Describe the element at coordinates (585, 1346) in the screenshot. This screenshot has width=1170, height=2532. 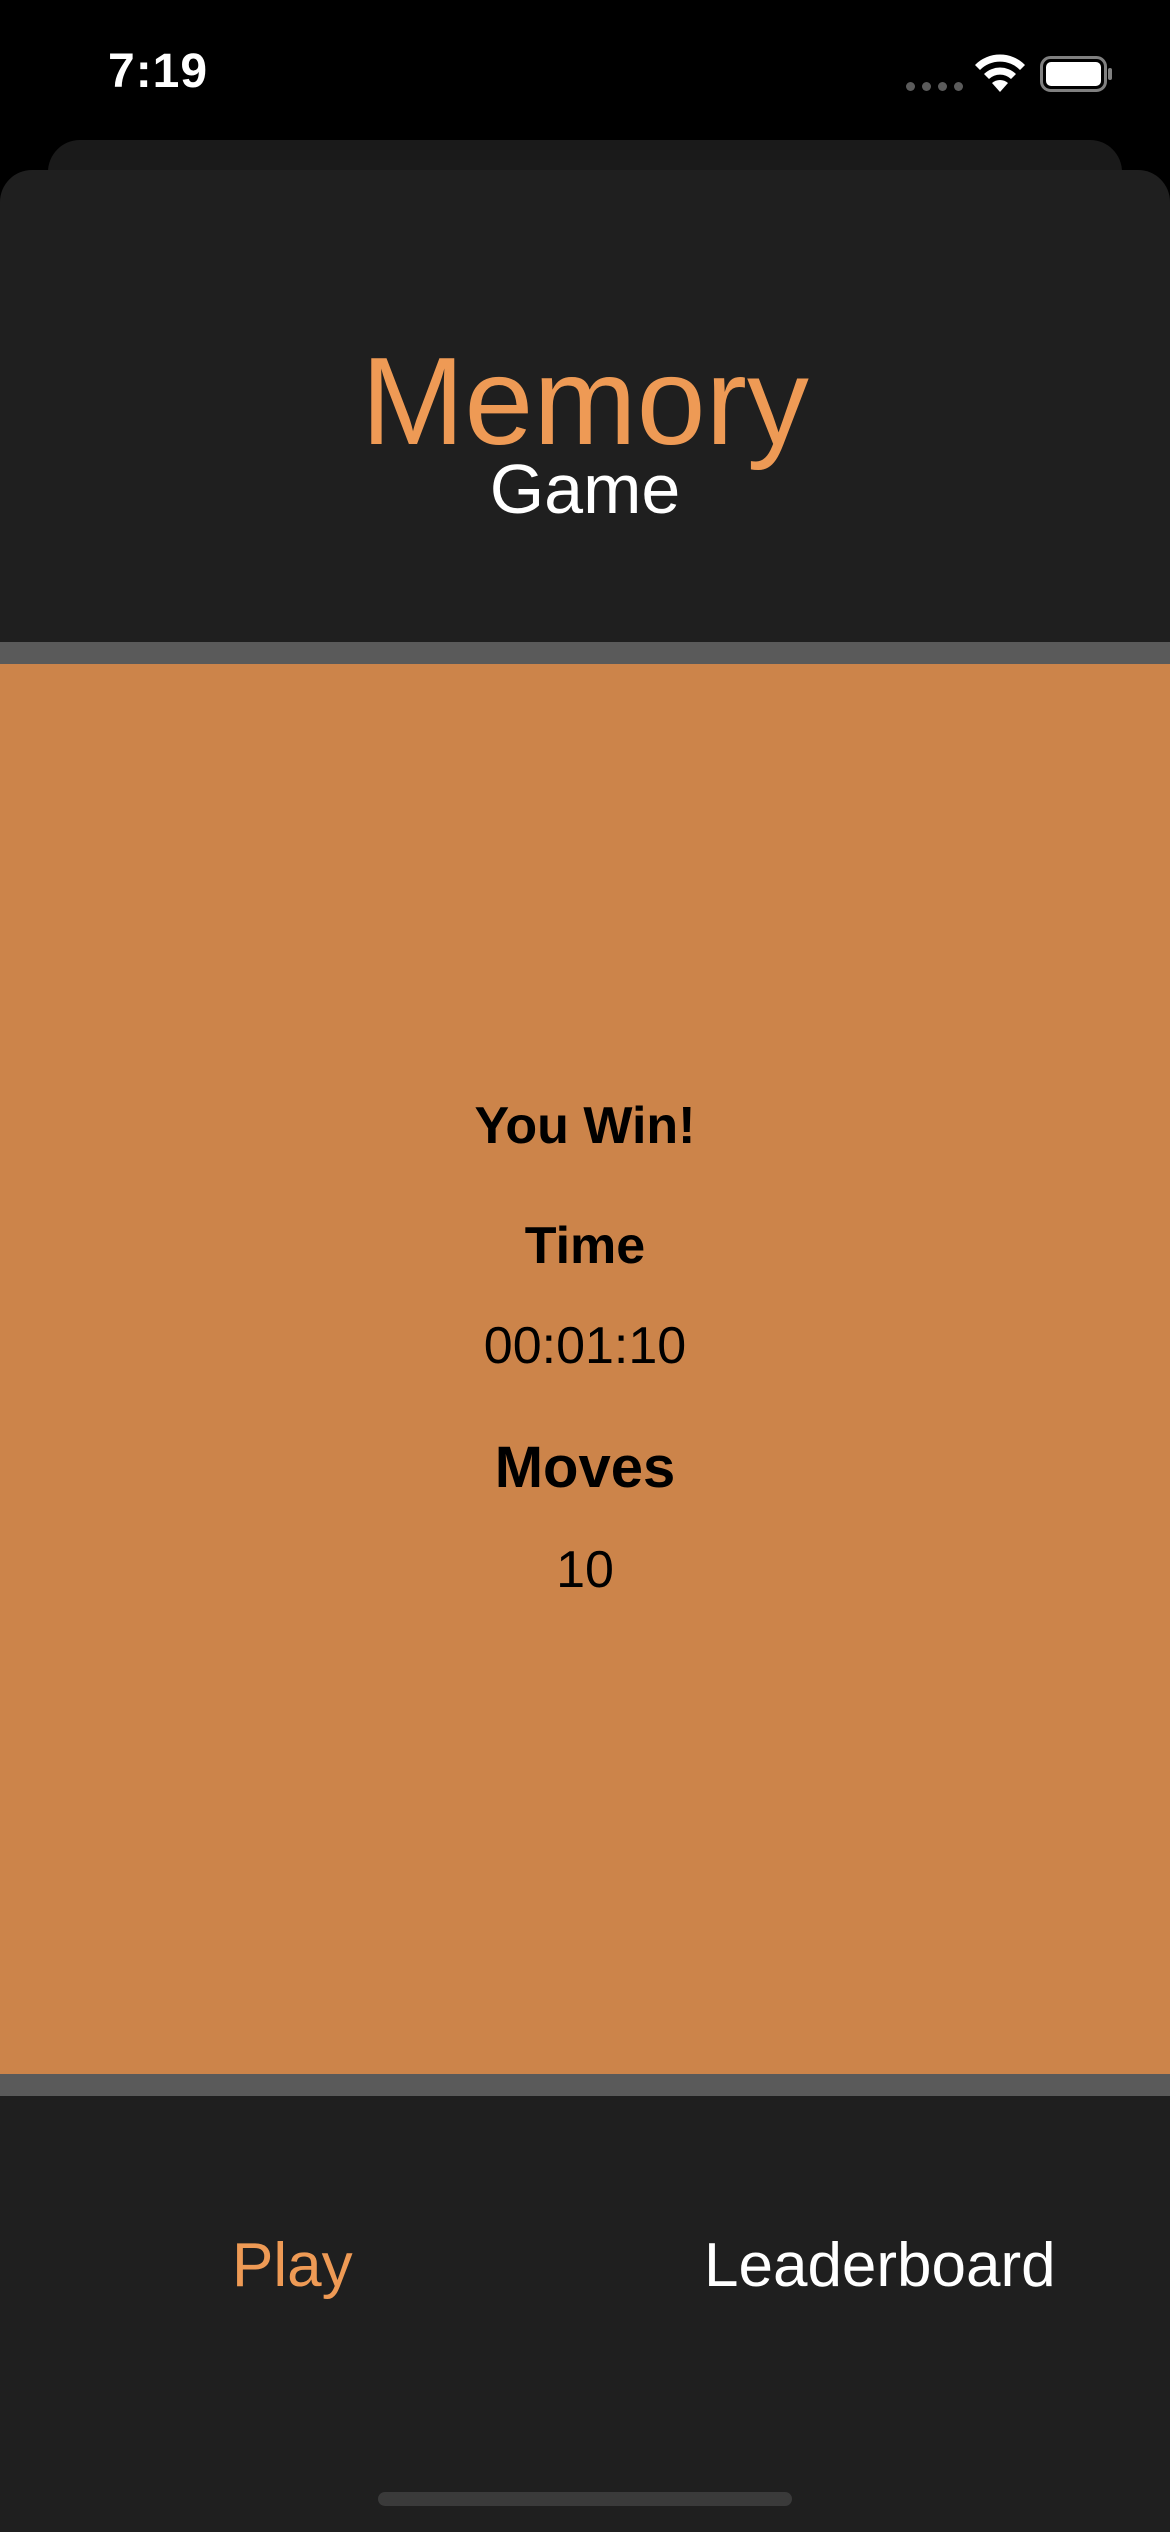
I see `time-value: 00:01:10` at that location.